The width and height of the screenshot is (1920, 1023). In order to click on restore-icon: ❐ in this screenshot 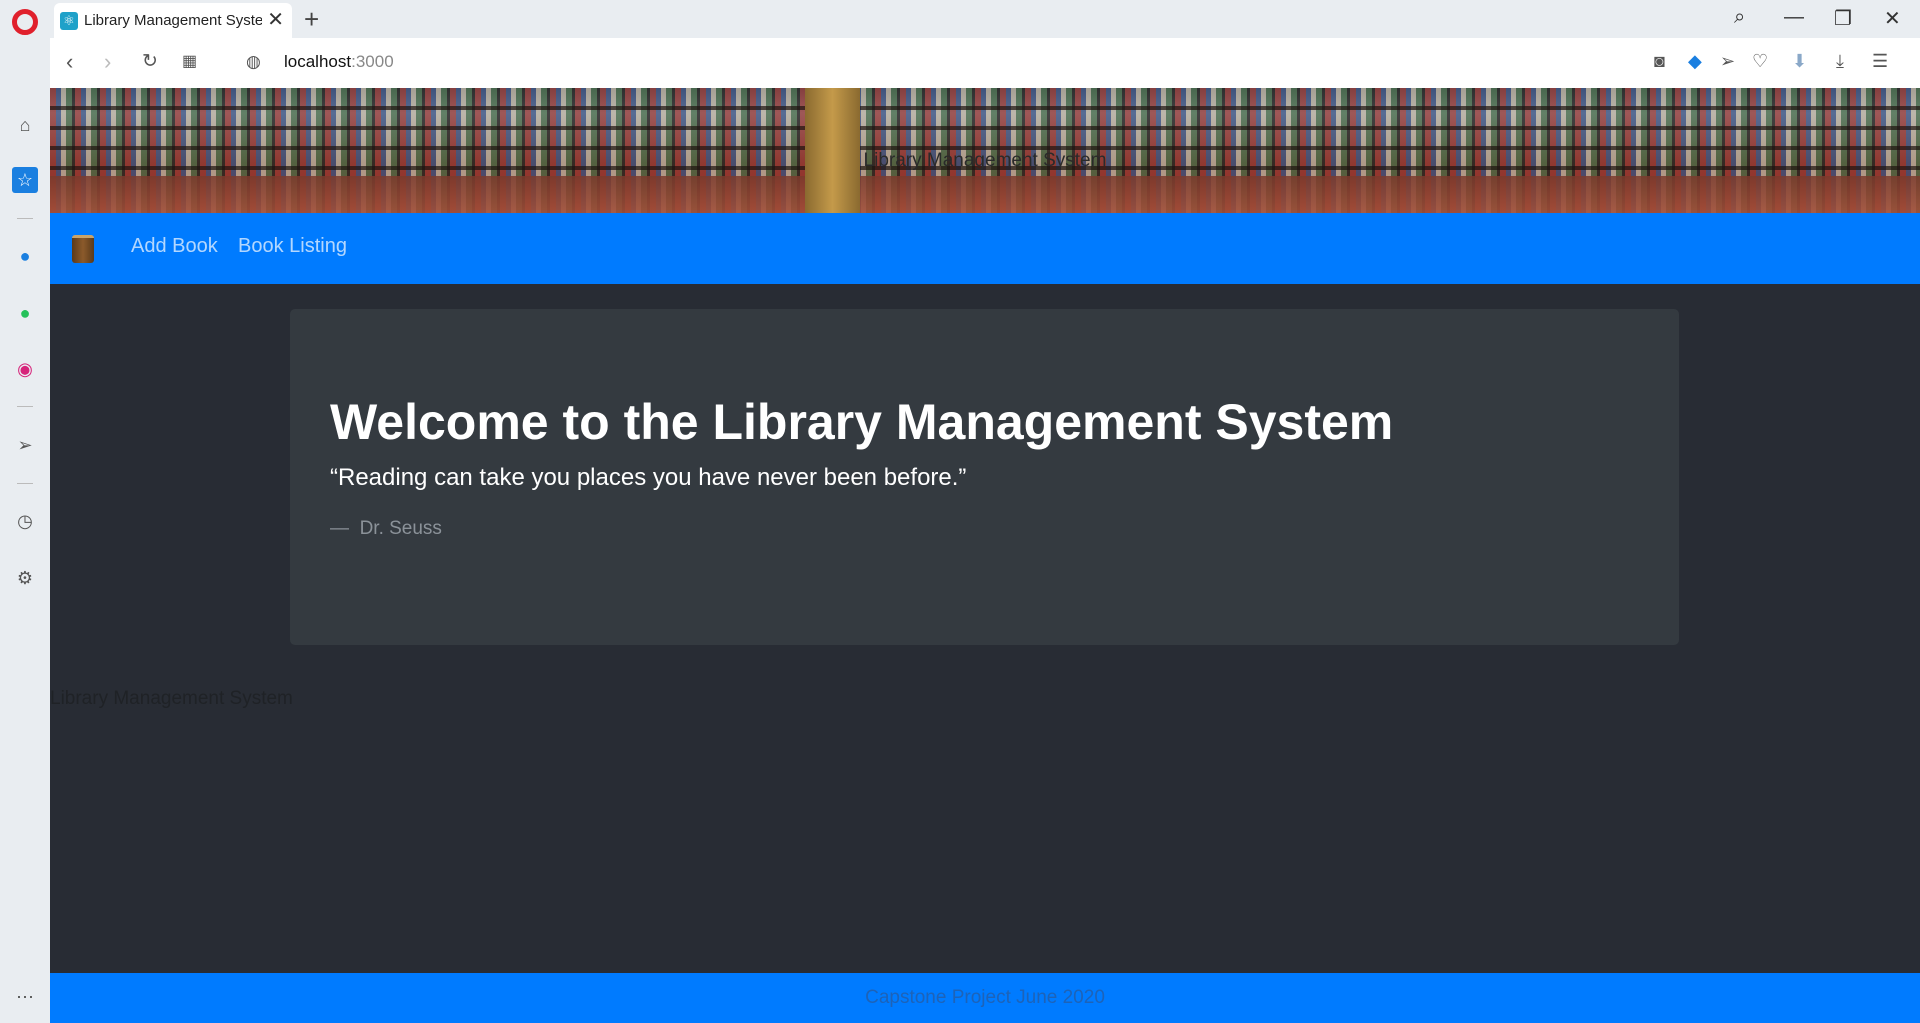, I will do `click(1843, 18)`.